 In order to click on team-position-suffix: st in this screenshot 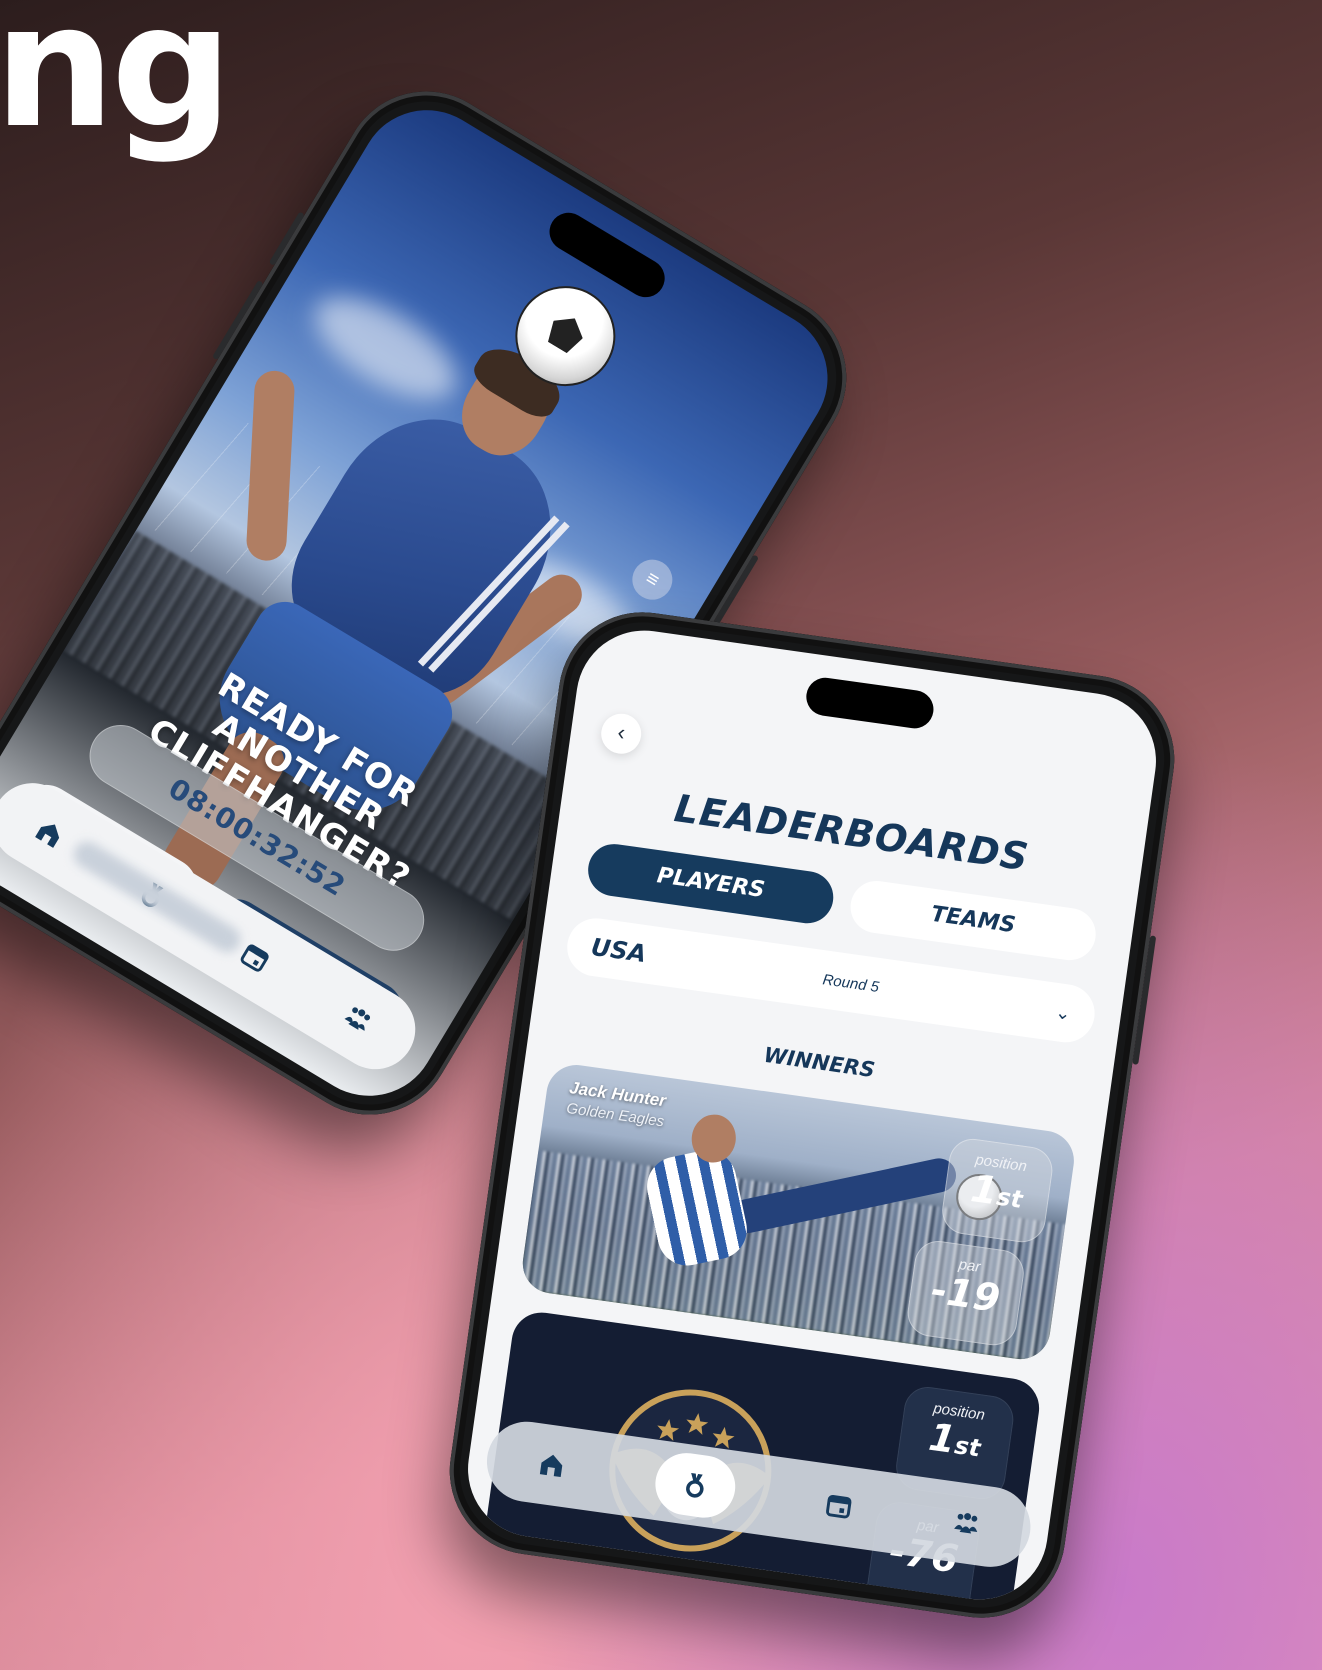, I will do `click(967, 1447)`.